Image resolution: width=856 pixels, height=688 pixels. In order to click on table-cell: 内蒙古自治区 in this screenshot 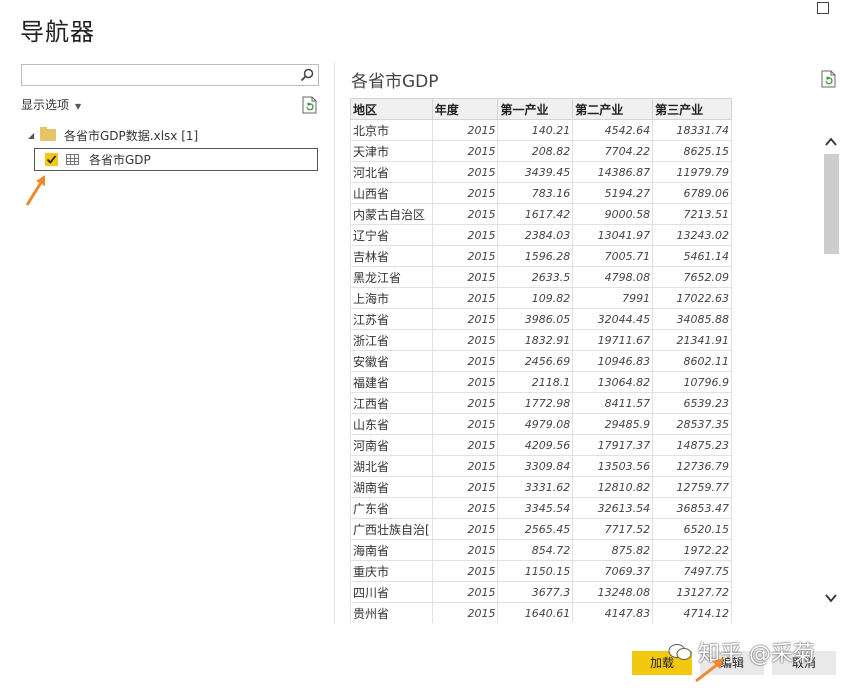, I will do `click(391, 214)`.